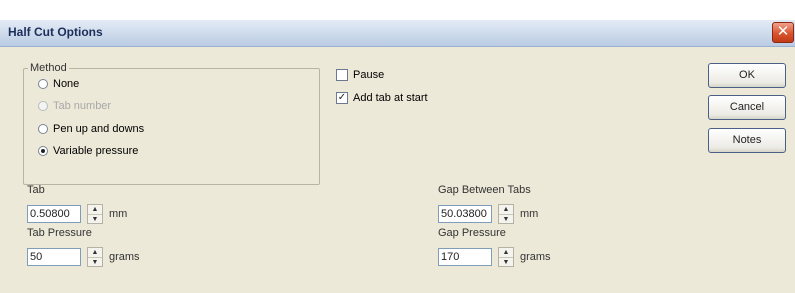 The height and width of the screenshot is (293, 795). I want to click on pause-checkbox, so click(342, 75).